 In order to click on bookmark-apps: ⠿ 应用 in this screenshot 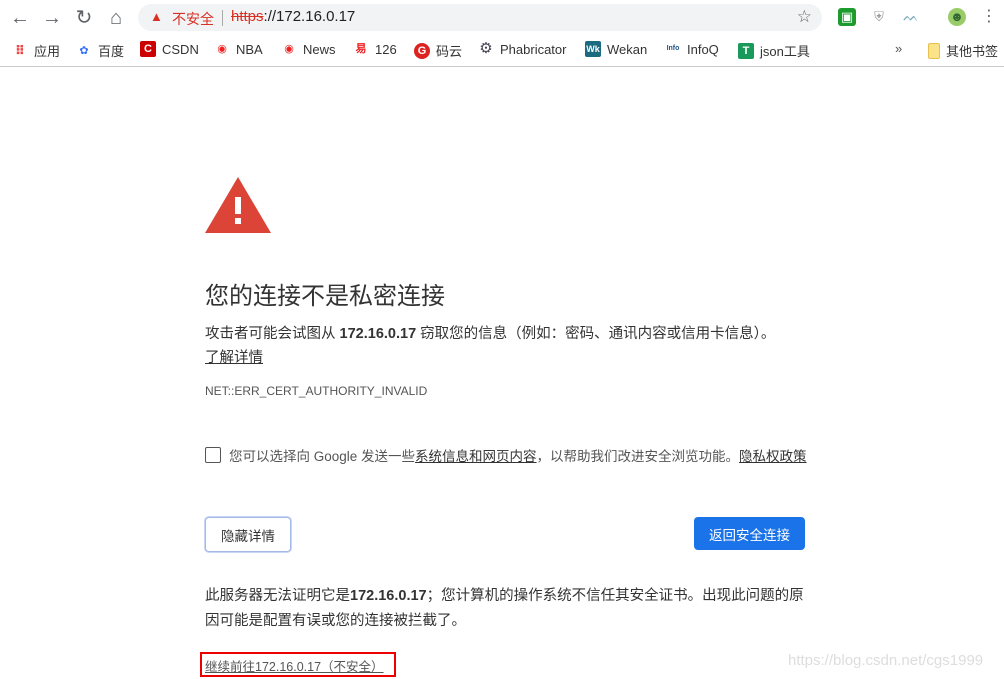, I will do `click(36, 50)`.